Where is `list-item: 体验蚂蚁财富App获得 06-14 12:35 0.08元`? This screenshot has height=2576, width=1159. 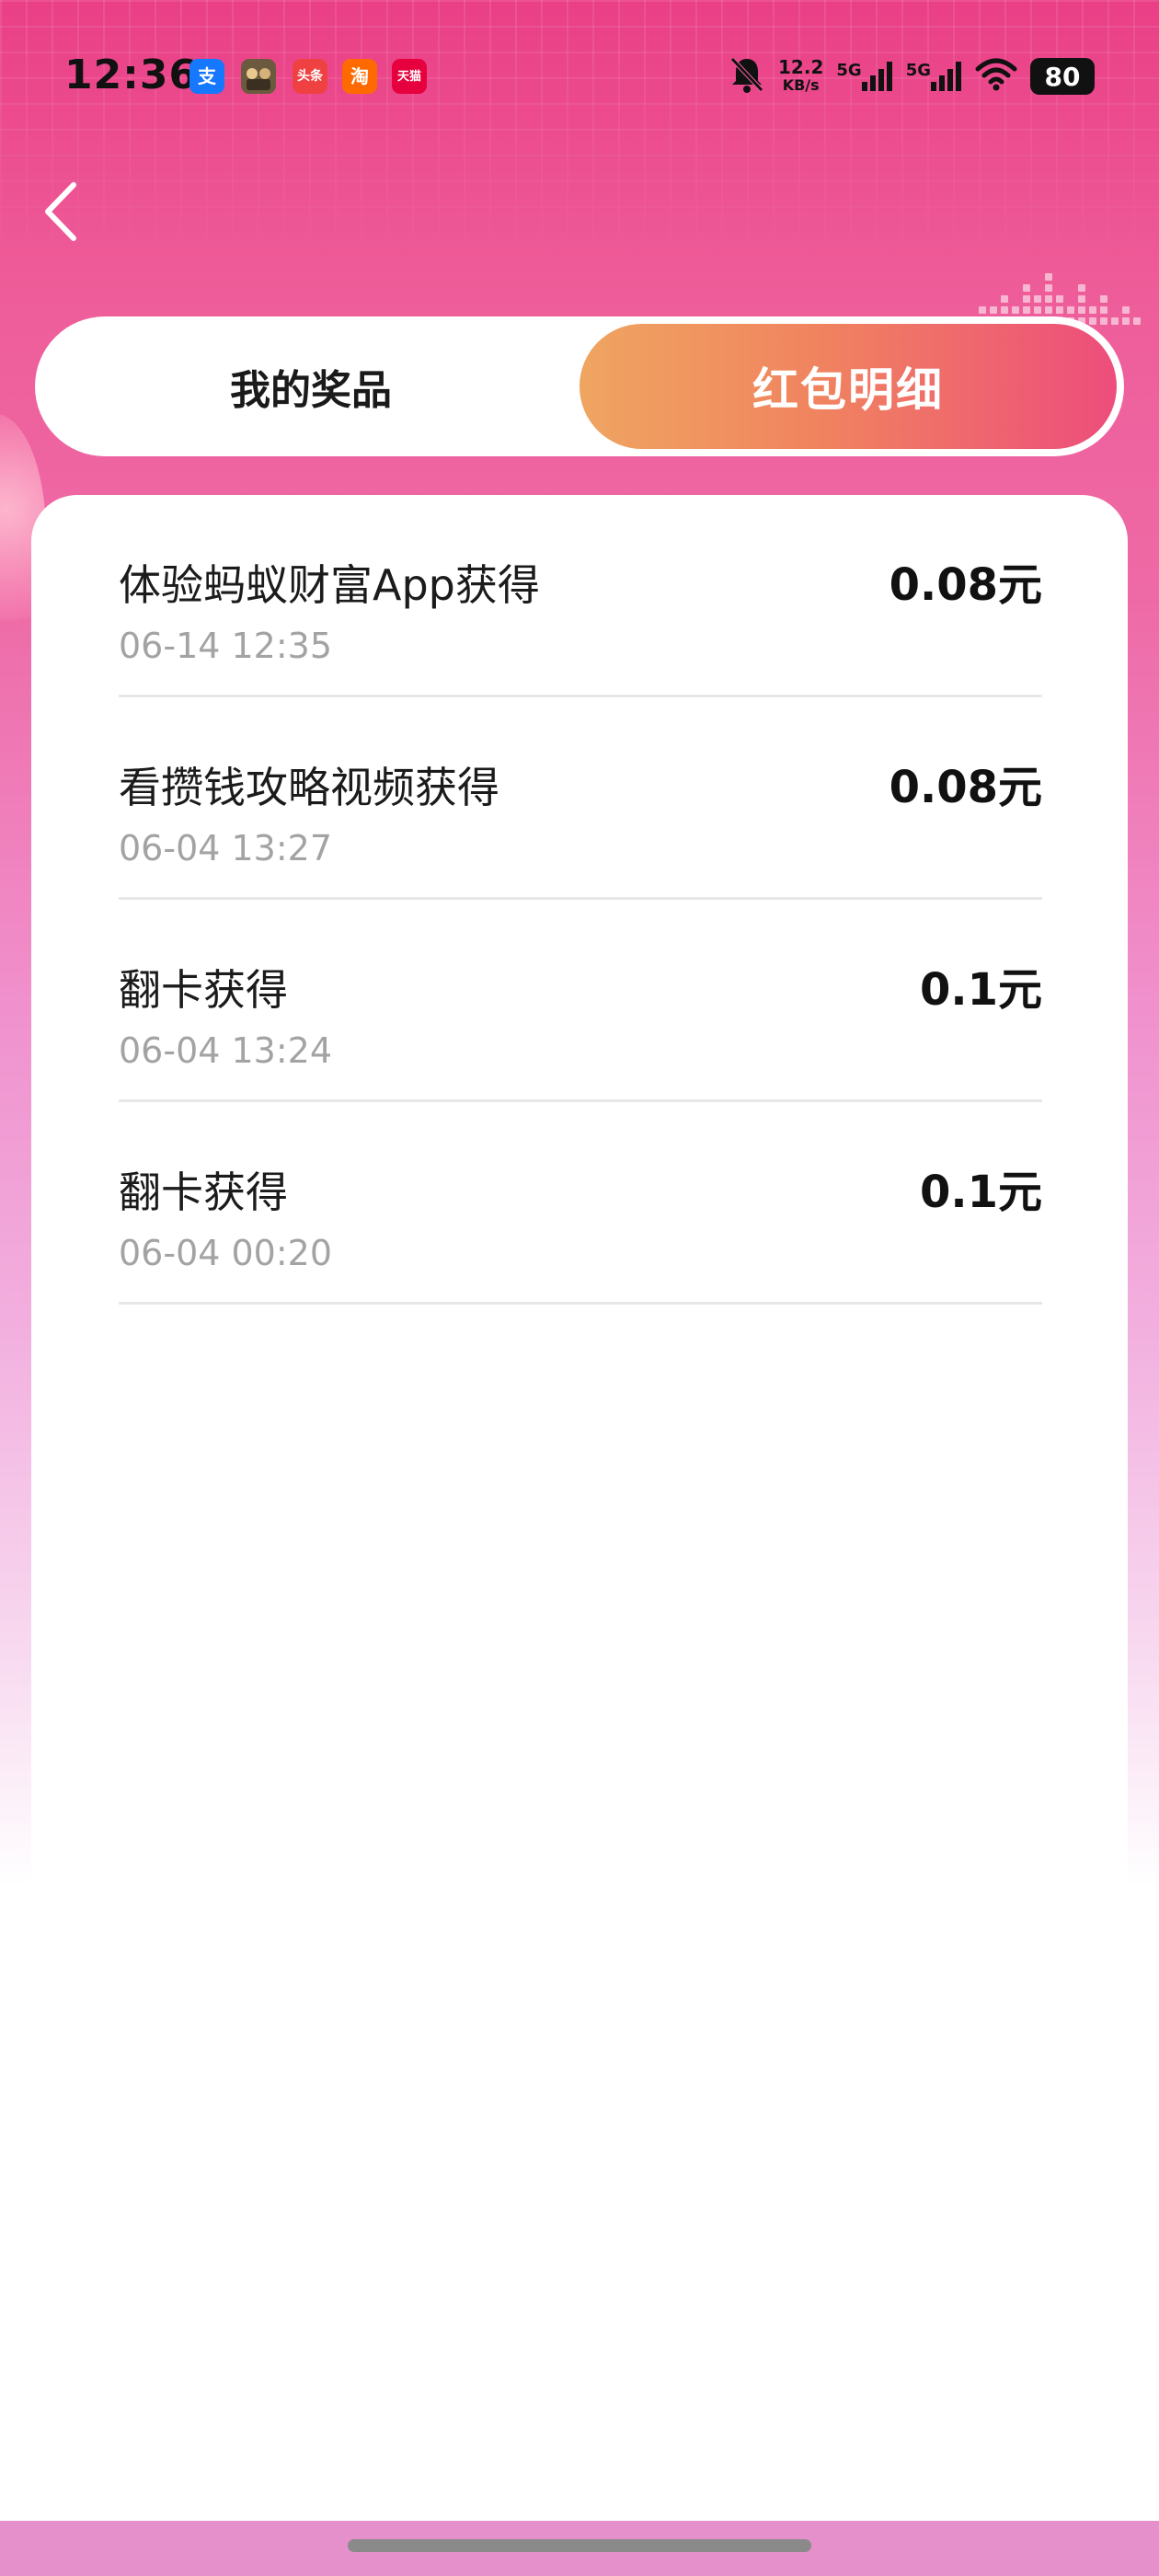
list-item: 体验蚂蚁财富App获得 06-14 12:35 0.08元 is located at coordinates (580, 596).